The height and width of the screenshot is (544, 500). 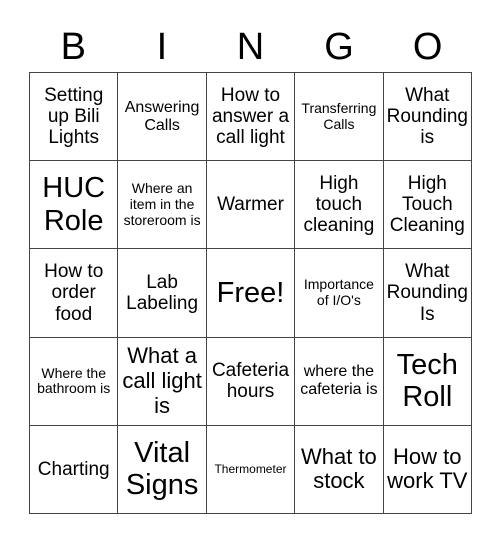 I want to click on bingo-cell-label: Importance of I/O's, so click(x=338, y=292).